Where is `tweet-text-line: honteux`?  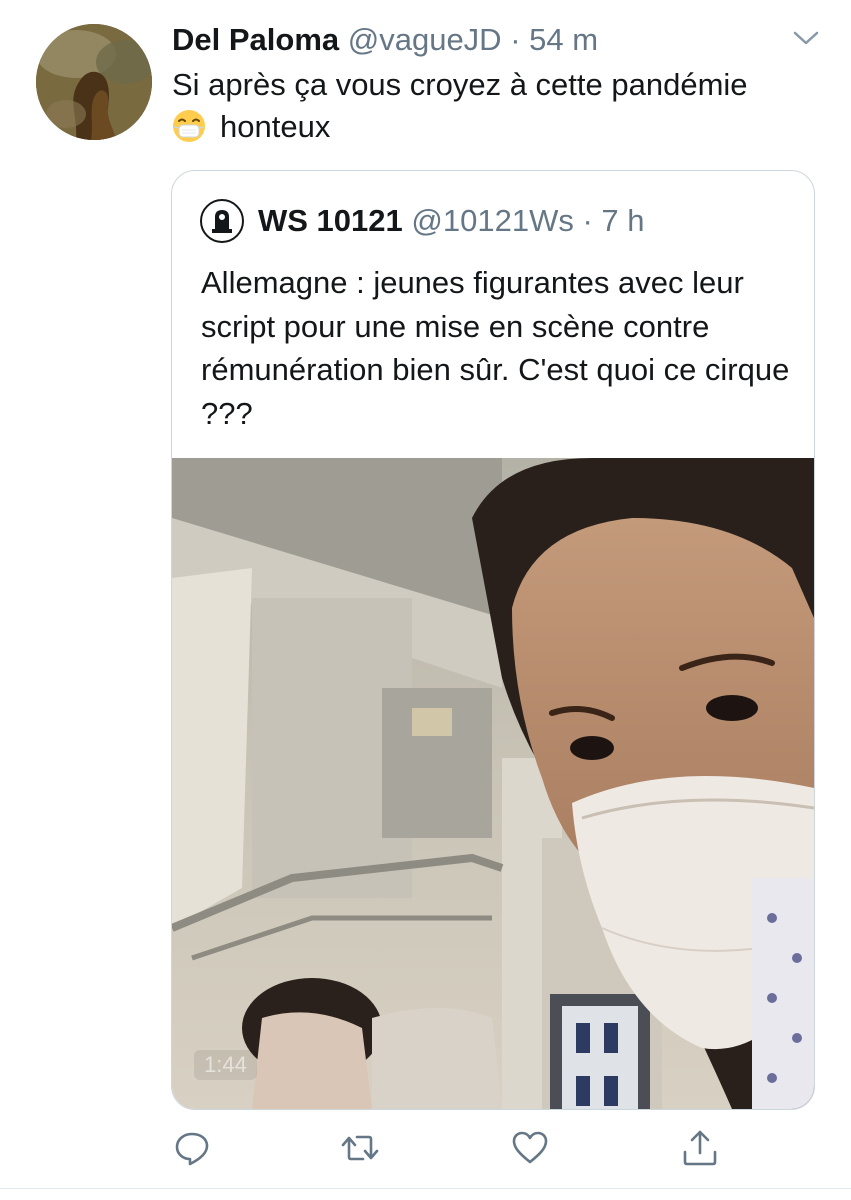 tweet-text-line: honteux is located at coordinates (275, 126).